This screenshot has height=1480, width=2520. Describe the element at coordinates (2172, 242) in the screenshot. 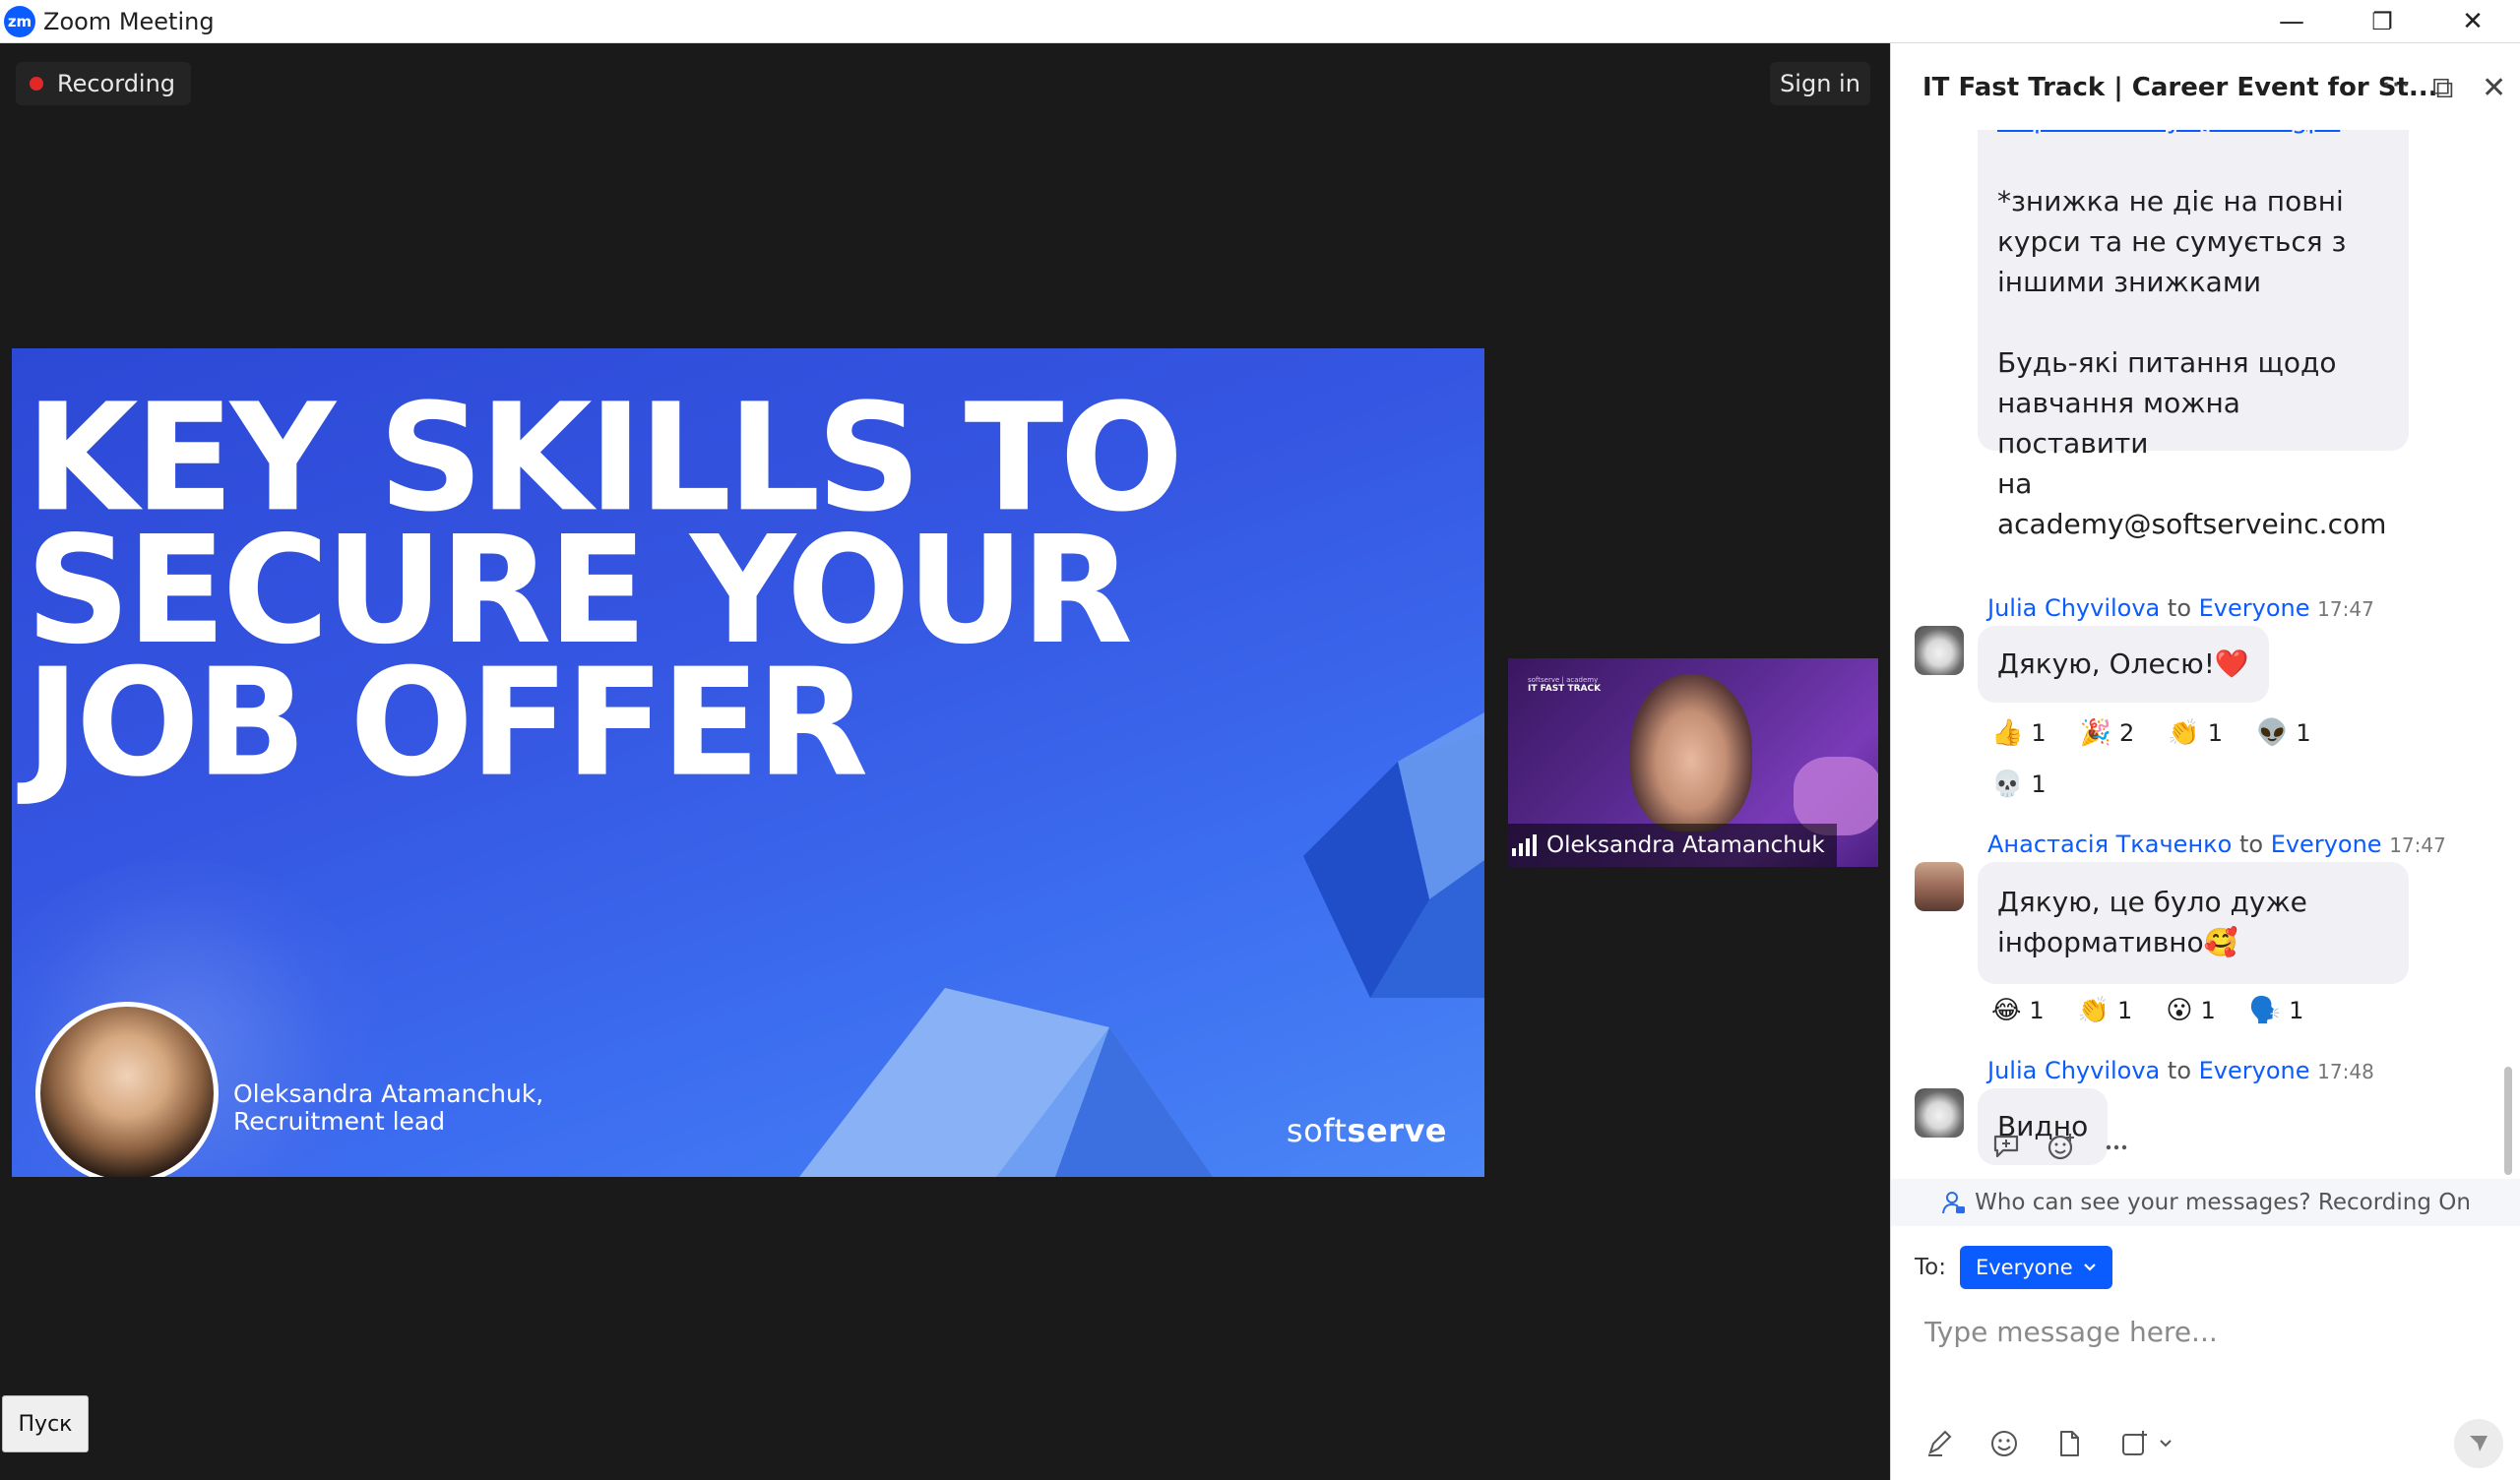

I see `message-line: курси та не сумується з` at that location.